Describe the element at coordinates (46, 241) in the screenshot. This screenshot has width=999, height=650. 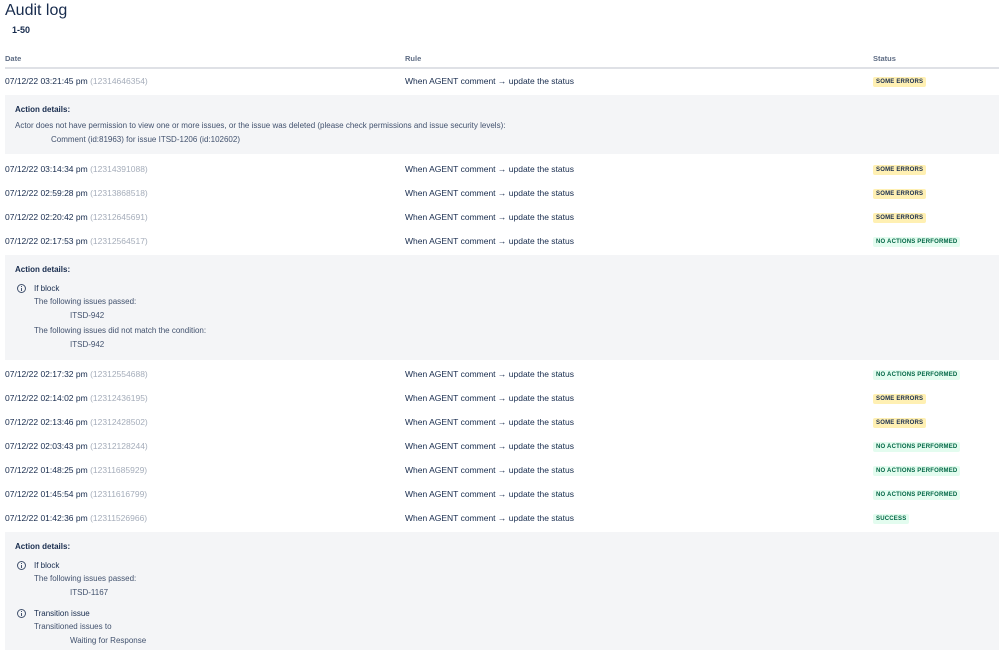
I see `row-date: 07/12/22 02:17:53 pm` at that location.